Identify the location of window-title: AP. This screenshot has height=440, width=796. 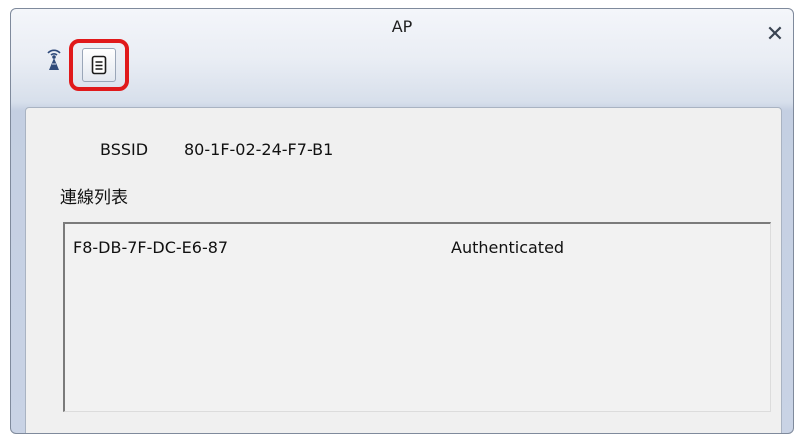
(402, 26).